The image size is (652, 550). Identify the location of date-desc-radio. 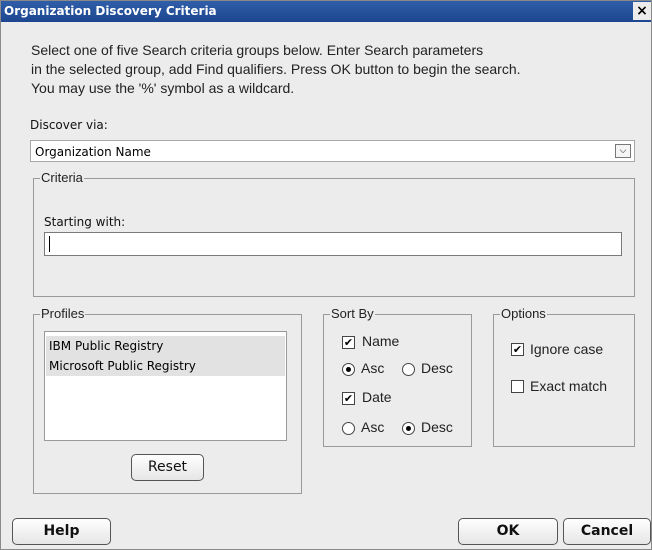
(408, 428).